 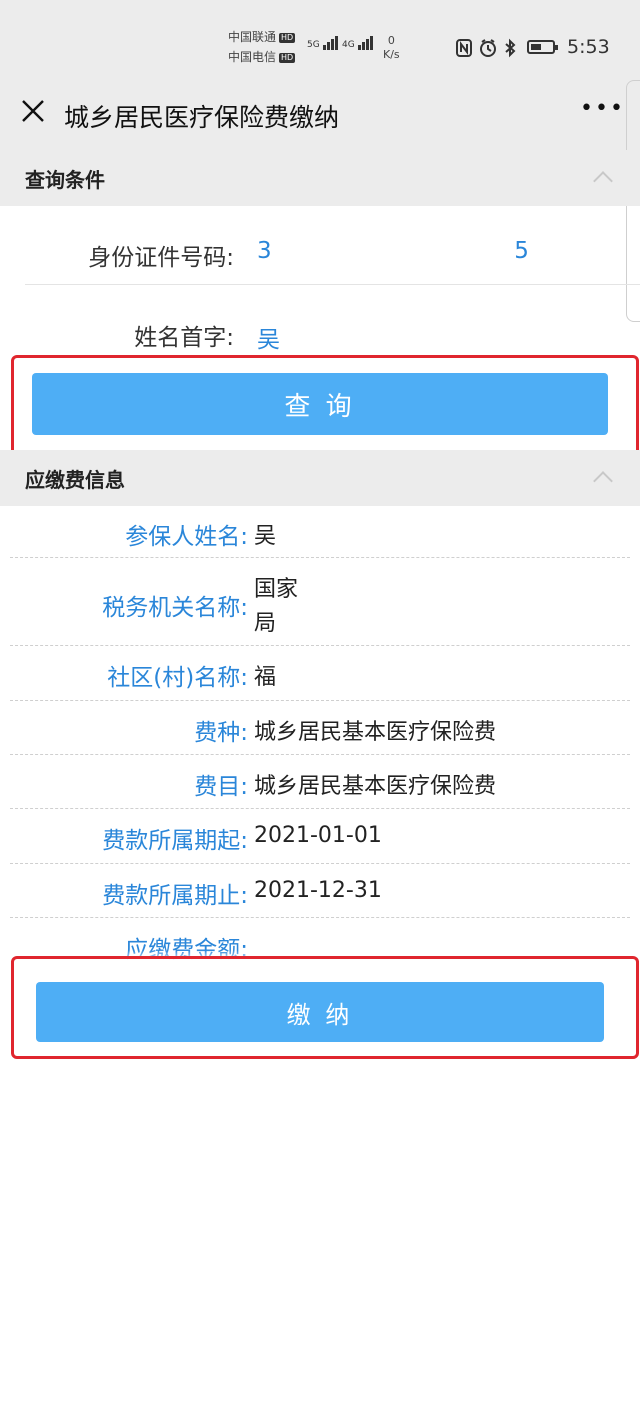 I want to click on info-row-insured-name: 参保人姓名: 吴, so click(x=320, y=532).